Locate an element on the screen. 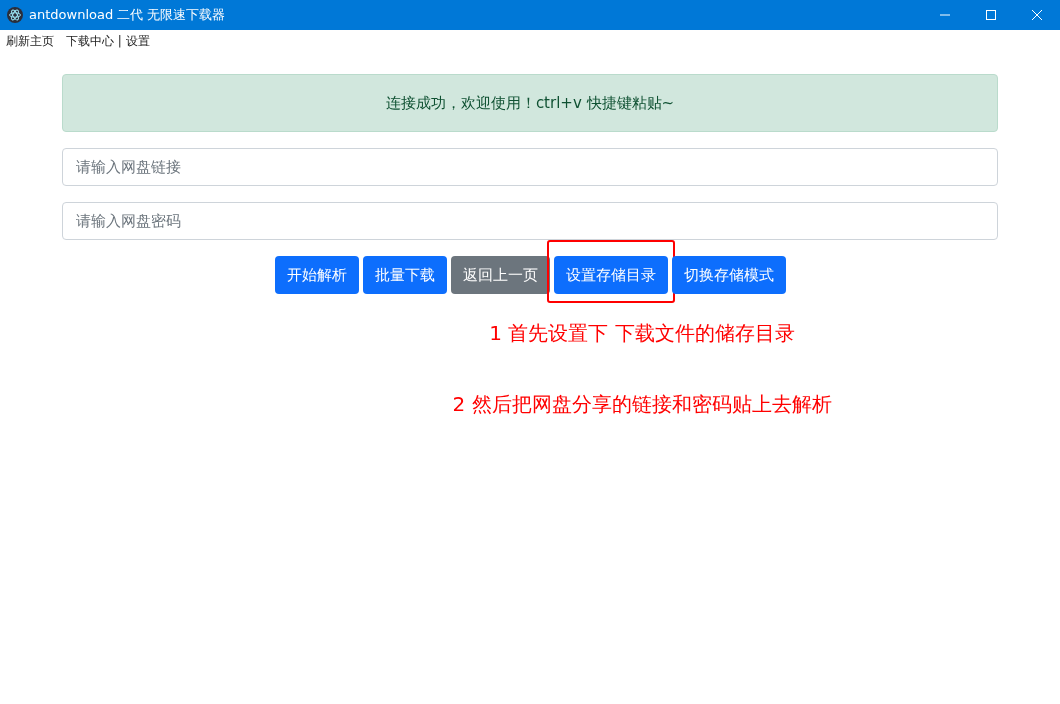 The width and height of the screenshot is (1060, 704). window-title: antdownload 二代 无限速下载器 is located at coordinates (128, 15).